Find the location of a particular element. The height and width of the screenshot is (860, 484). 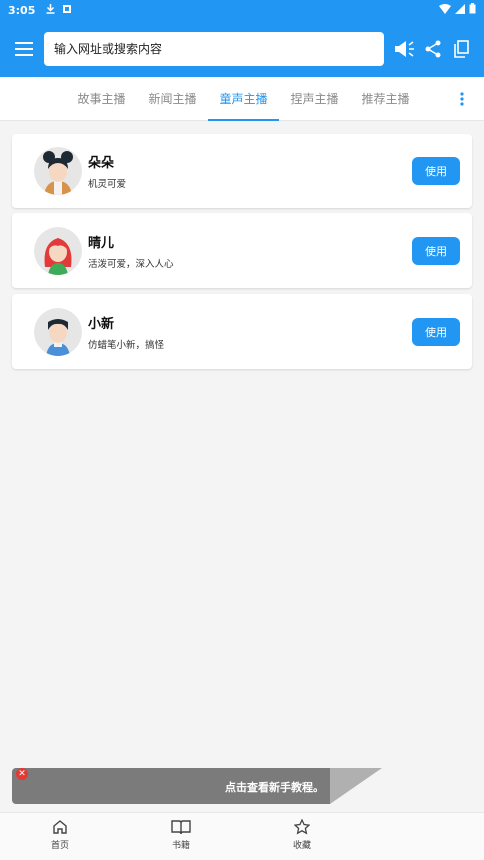

anchor-tabs: 故事主播 新闻主播 童声主播 捏声主播 推荐主播 is located at coordinates (242, 99).